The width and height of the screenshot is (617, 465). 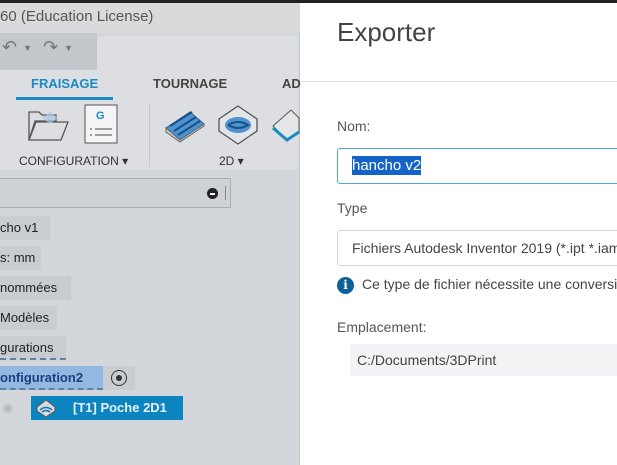 I want to click on clear-icon, so click(x=212, y=193).